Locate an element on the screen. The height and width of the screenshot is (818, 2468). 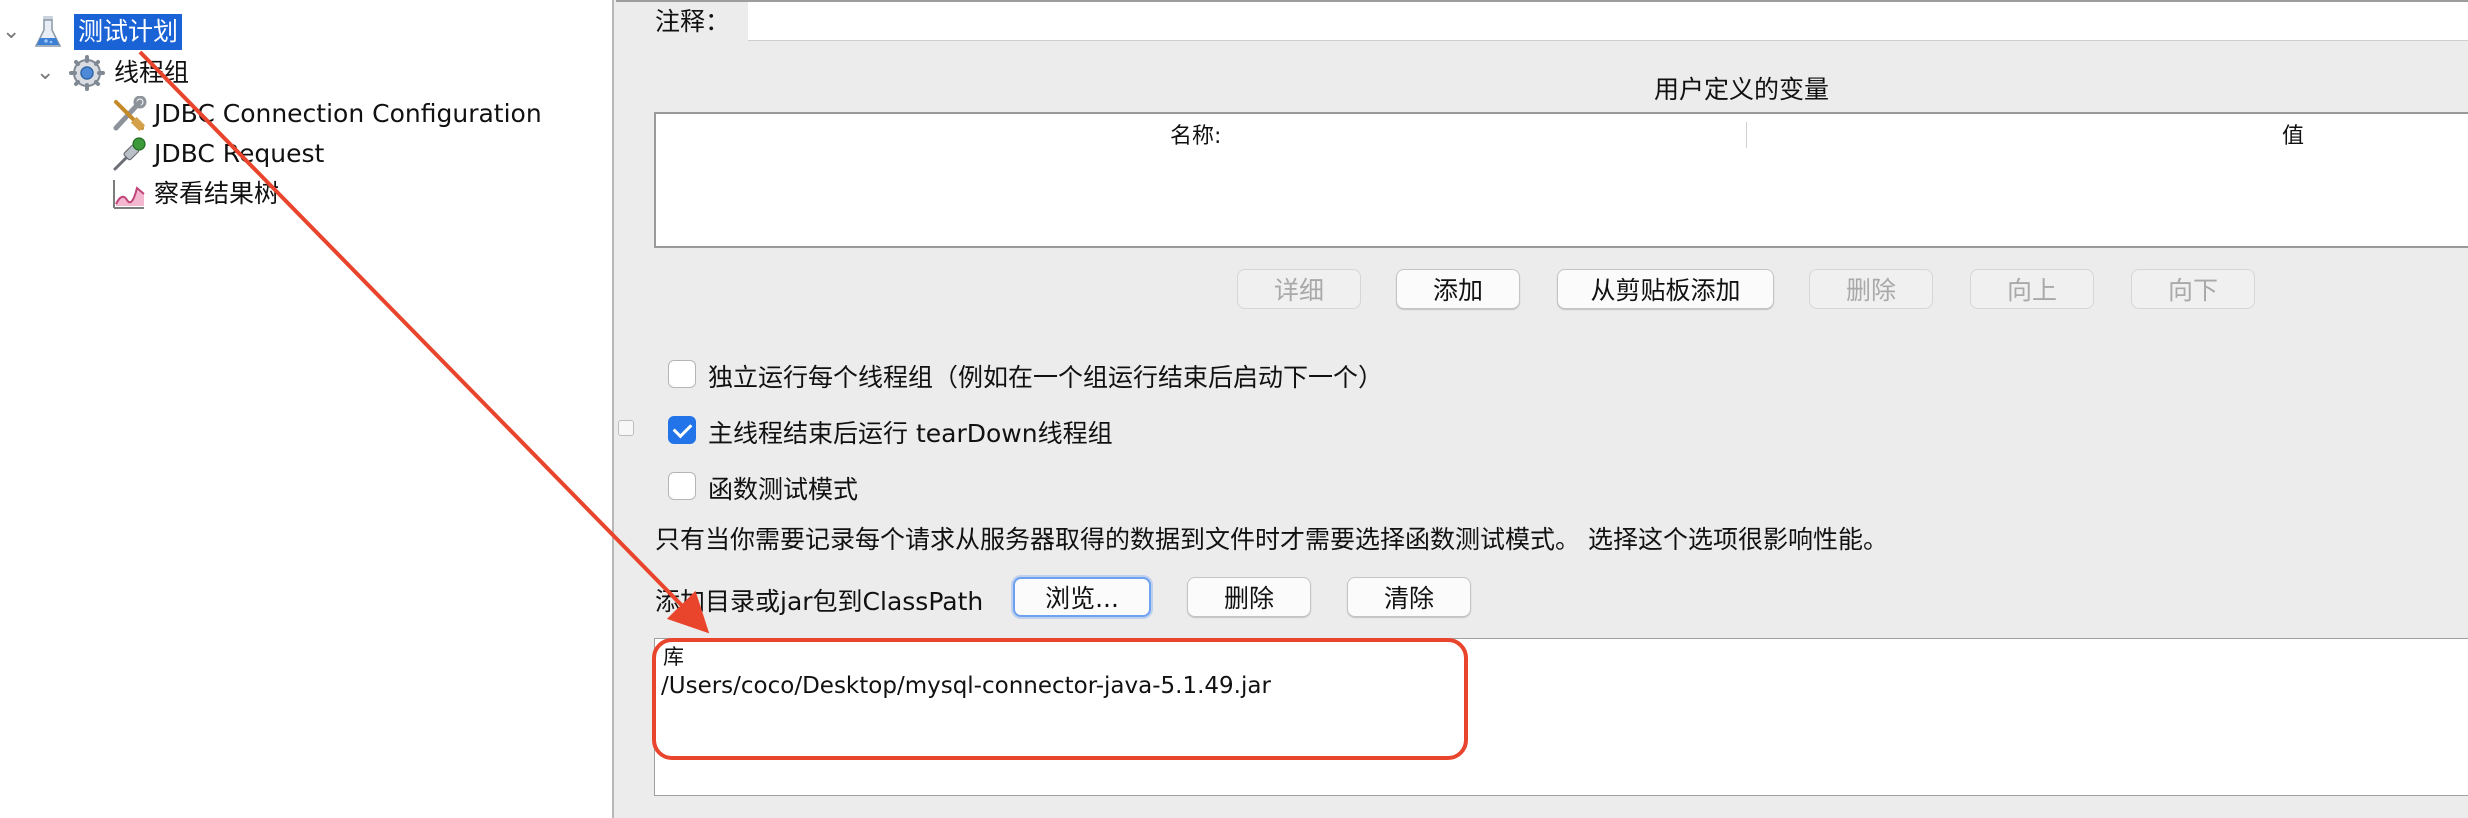
column-header-value: 值 is located at coordinates (2293, 134).